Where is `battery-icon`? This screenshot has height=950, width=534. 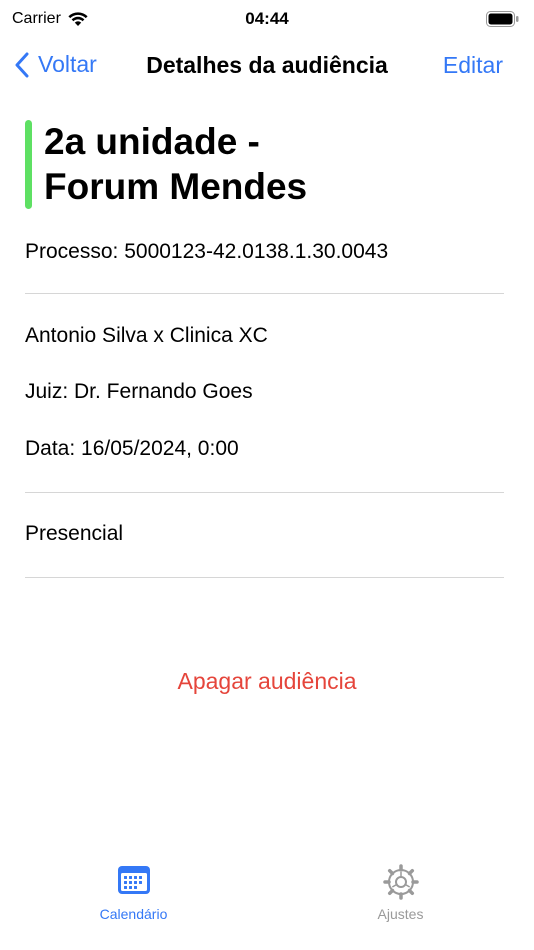 battery-icon is located at coordinates (502, 19).